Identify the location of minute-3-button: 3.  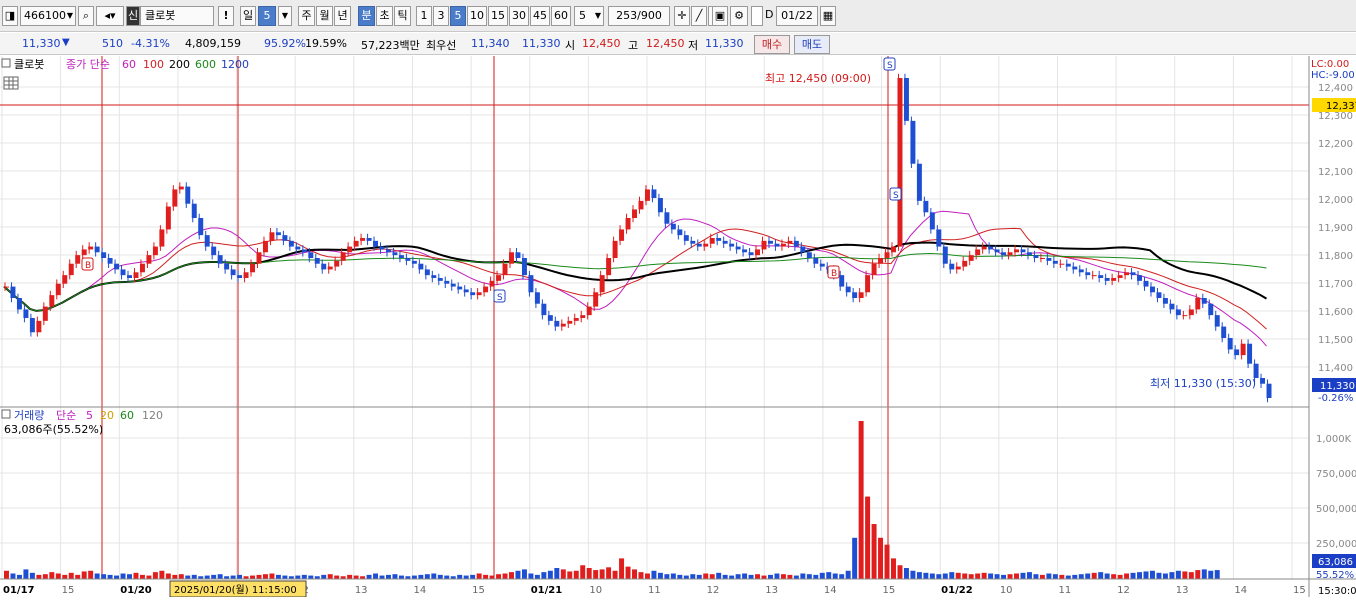
(441, 16).